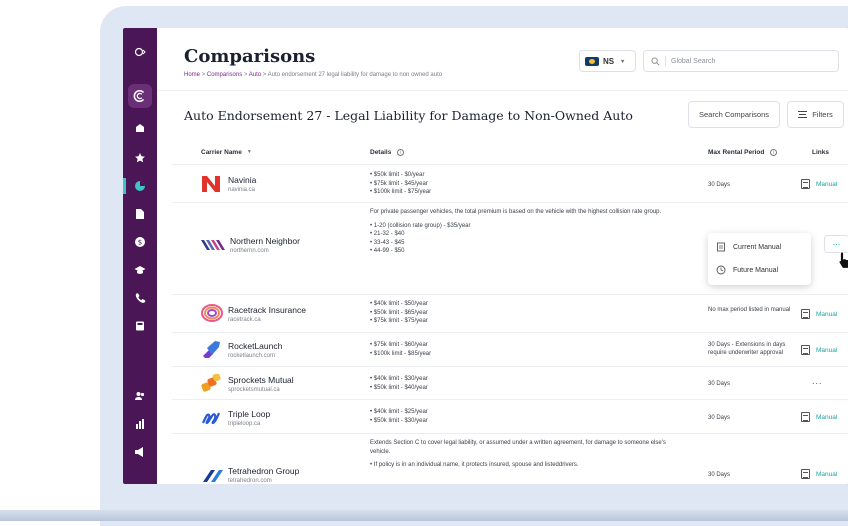 Image resolution: width=848 pixels, height=526 pixels. I want to click on header-divider, so click(502, 90).